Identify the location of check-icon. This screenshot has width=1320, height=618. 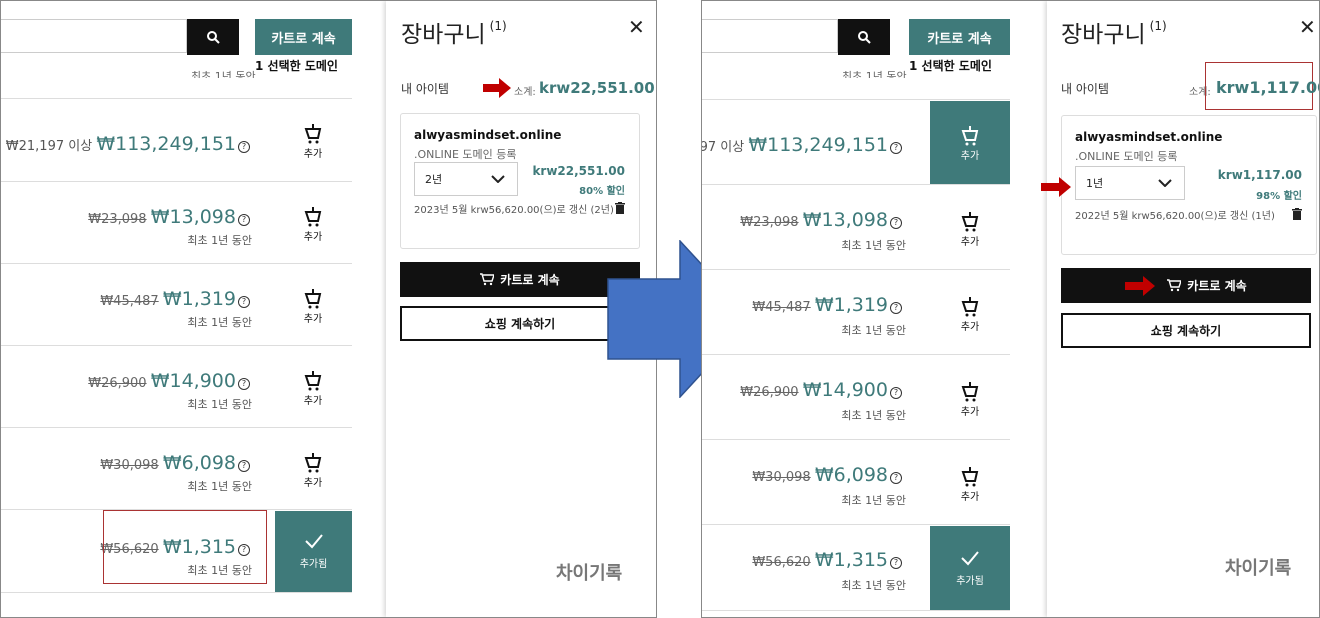
(313, 541).